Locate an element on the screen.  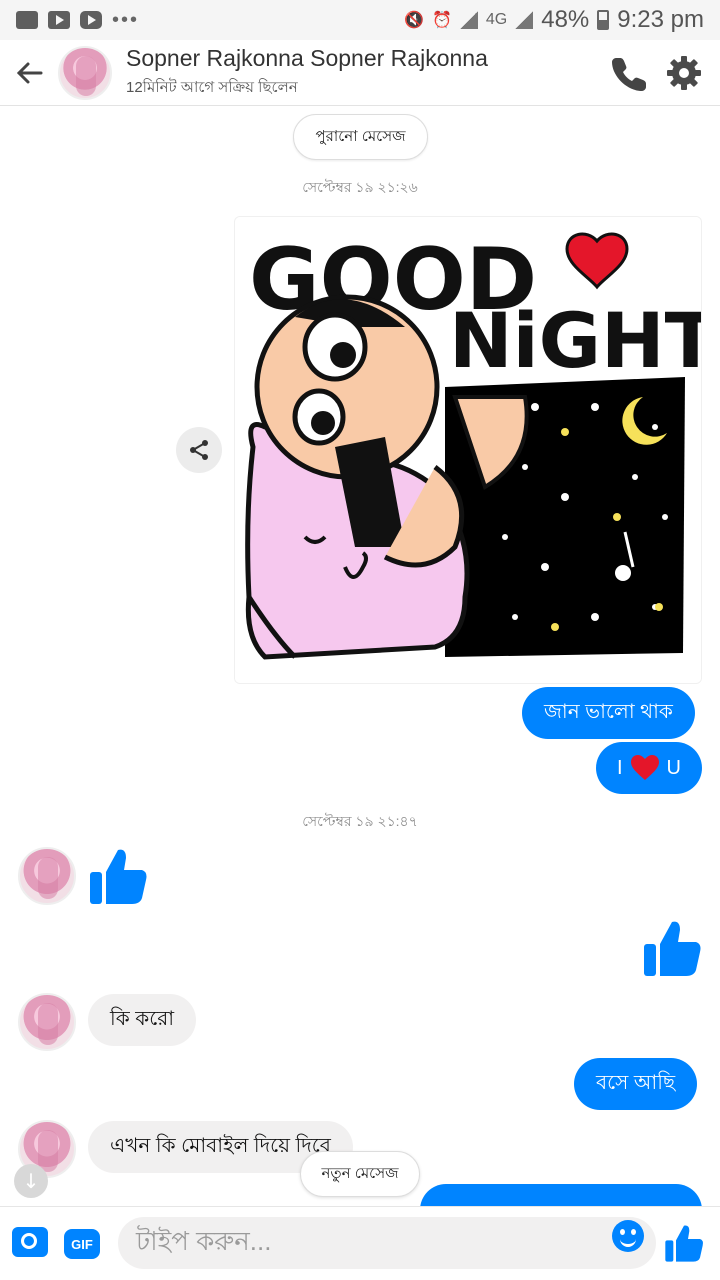
message-text: U is located at coordinates (673, 767).